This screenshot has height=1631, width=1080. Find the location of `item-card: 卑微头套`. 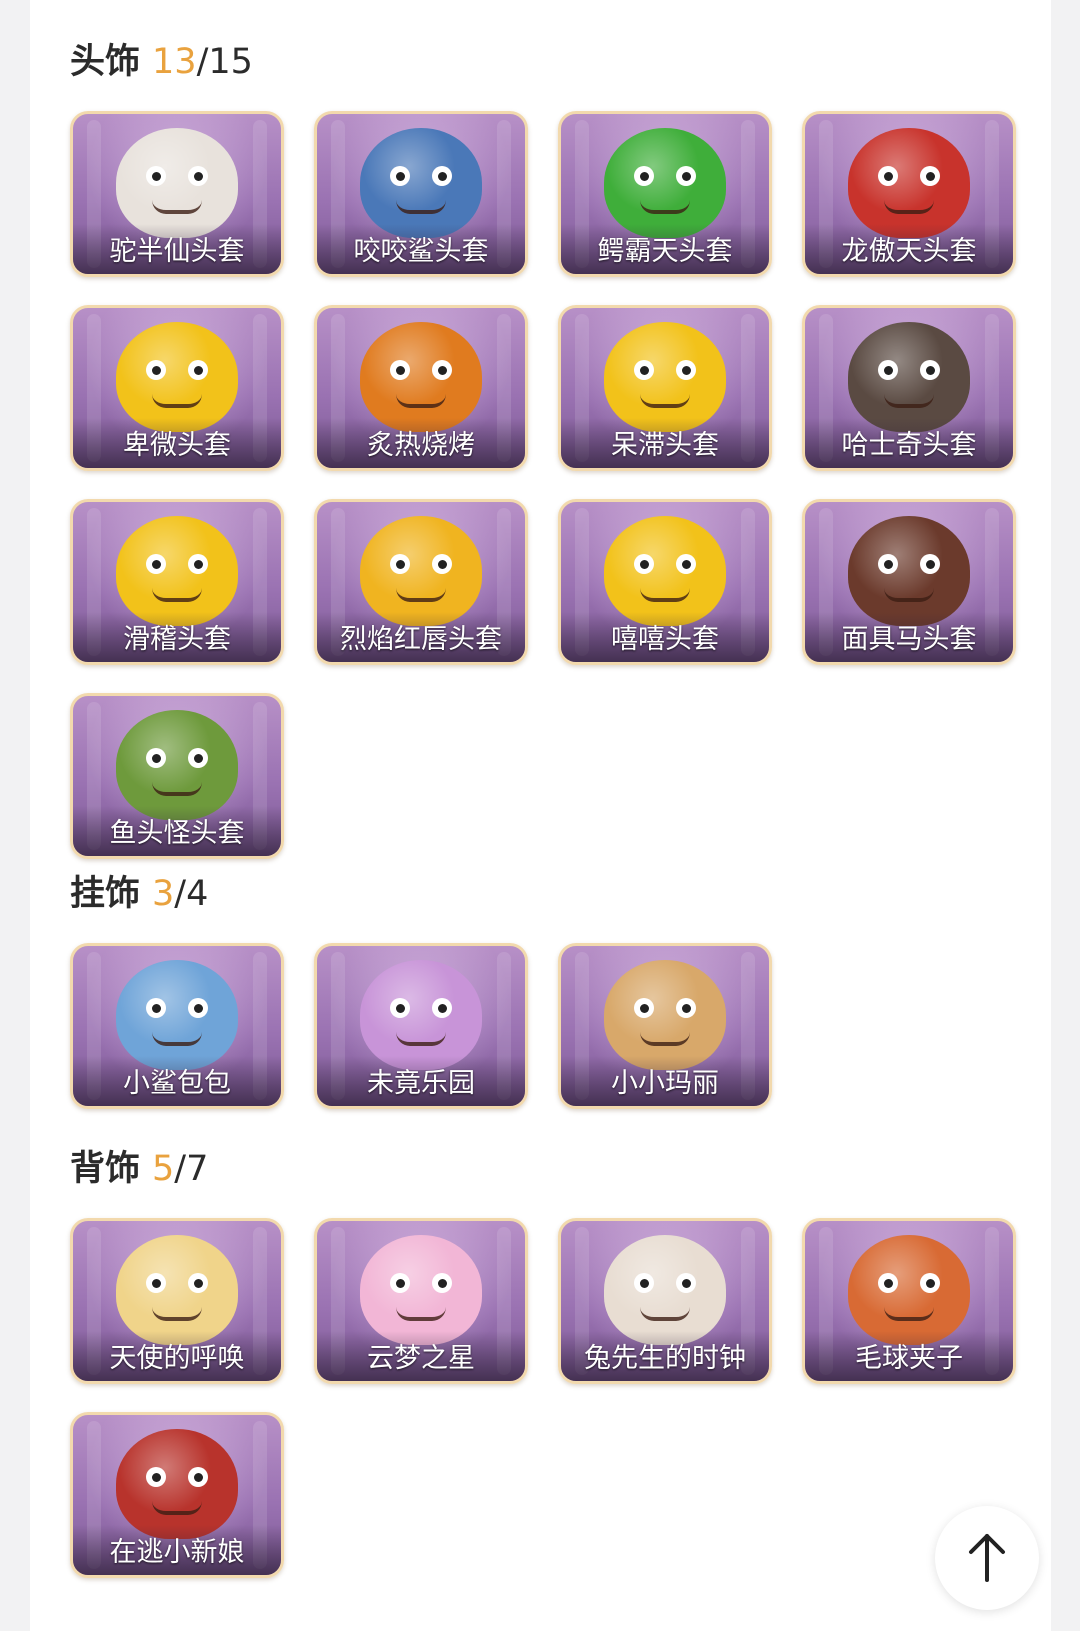

item-card: 卑微头套 is located at coordinates (177, 388).